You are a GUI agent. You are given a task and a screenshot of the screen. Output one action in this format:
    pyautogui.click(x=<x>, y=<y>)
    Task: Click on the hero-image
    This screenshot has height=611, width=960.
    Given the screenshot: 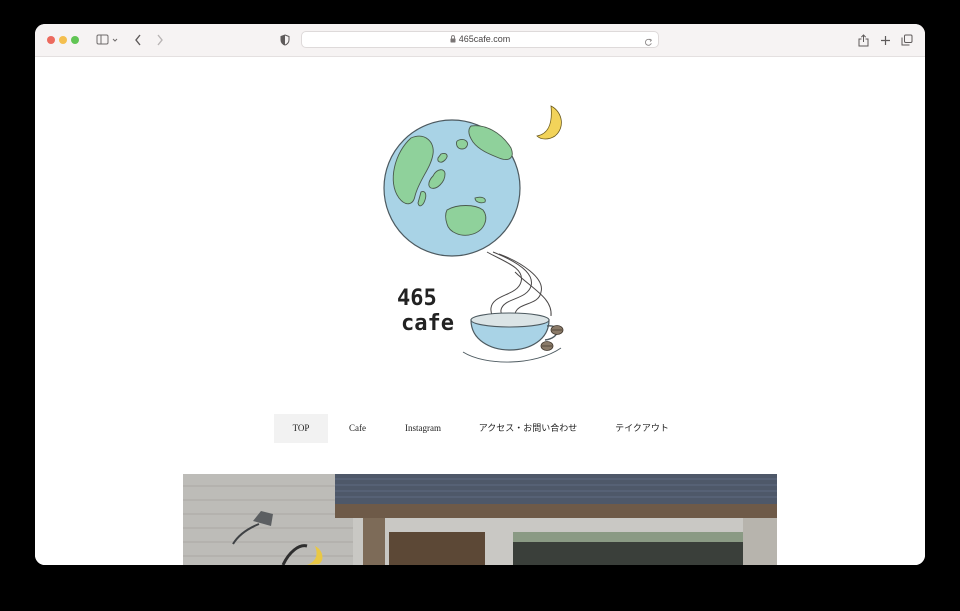 What is the action you would take?
    pyautogui.click(x=480, y=519)
    